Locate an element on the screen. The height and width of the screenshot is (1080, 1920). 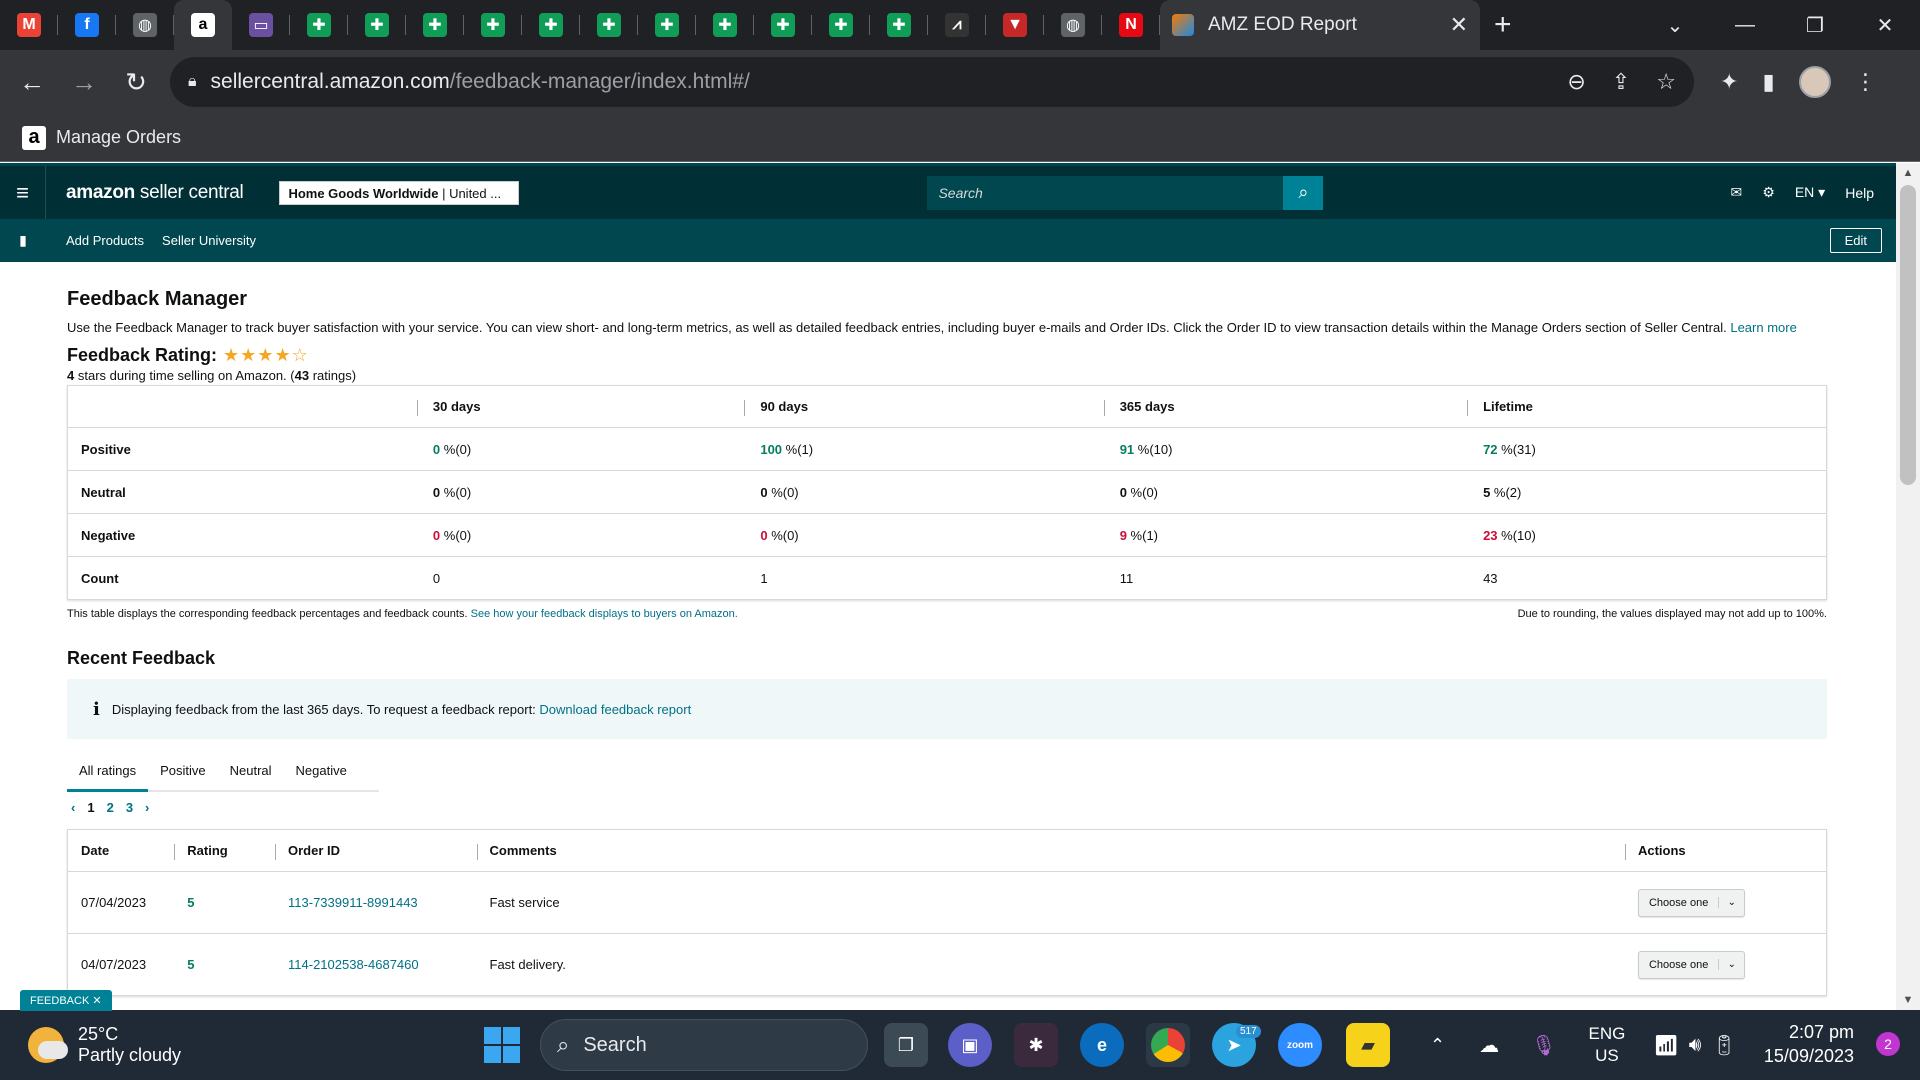
share-icon: ⇪ is located at coordinates (1621, 82).